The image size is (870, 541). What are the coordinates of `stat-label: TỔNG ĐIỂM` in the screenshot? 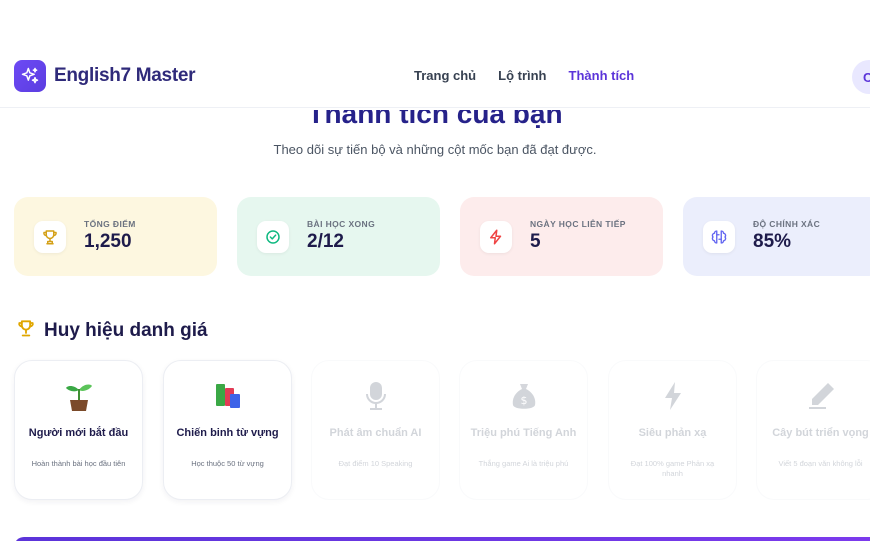 It's located at (110, 224).